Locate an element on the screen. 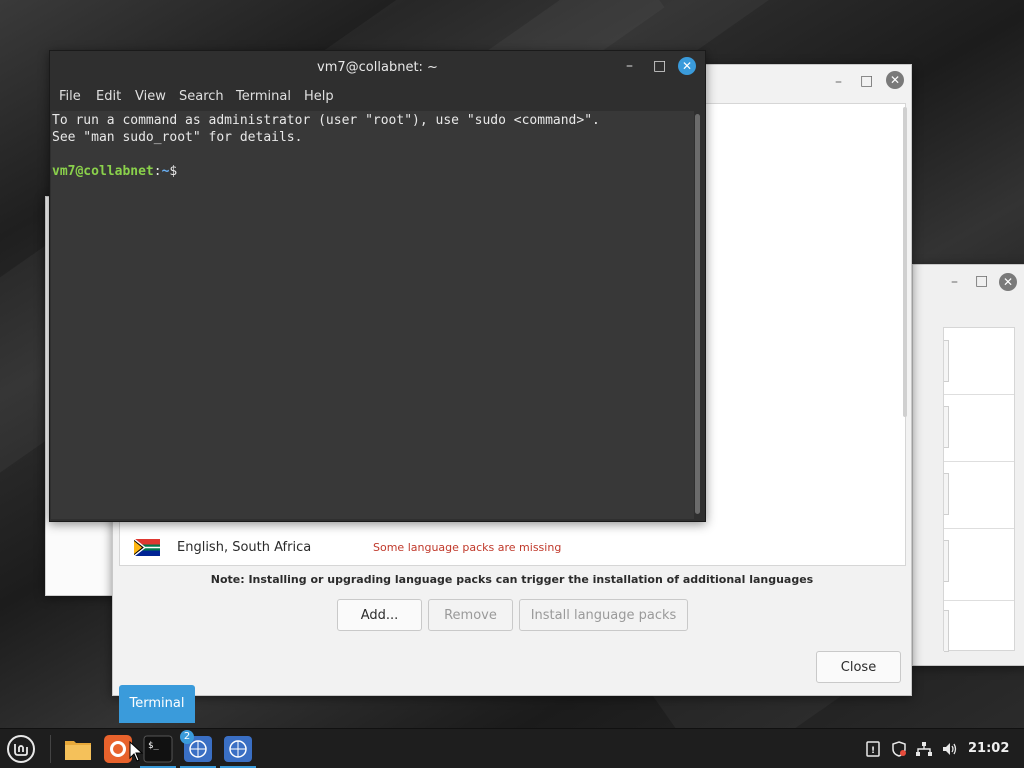  terminal-menubar: File Edit View Search Terminal Help is located at coordinates (377, 98).